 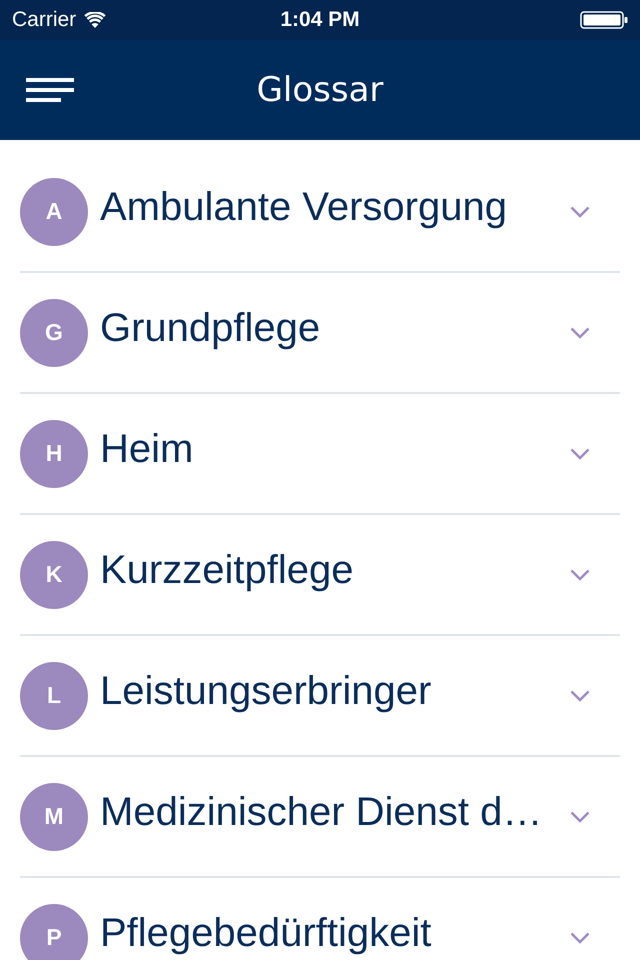 What do you see at coordinates (303, 207) in the screenshot?
I see `glossary-term: Ambulante Versorgung` at bounding box center [303, 207].